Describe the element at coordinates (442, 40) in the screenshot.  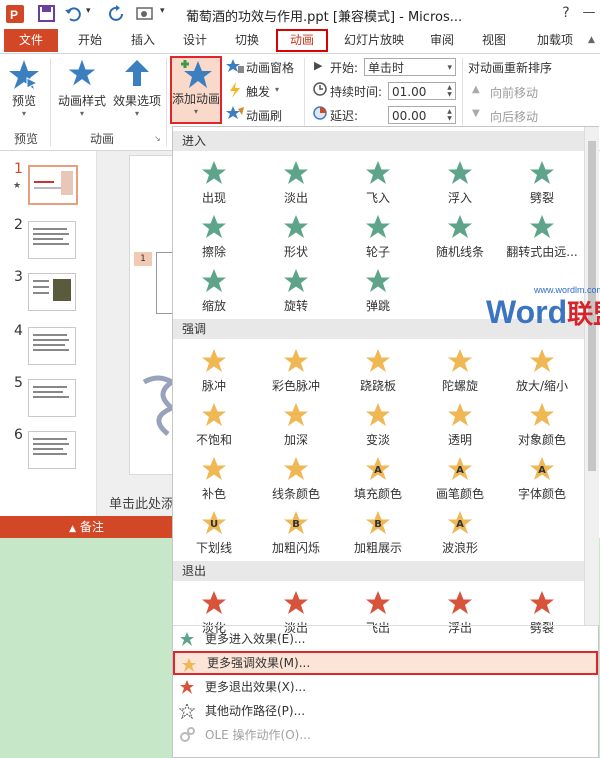
I see `tab-review: 审阅` at that location.